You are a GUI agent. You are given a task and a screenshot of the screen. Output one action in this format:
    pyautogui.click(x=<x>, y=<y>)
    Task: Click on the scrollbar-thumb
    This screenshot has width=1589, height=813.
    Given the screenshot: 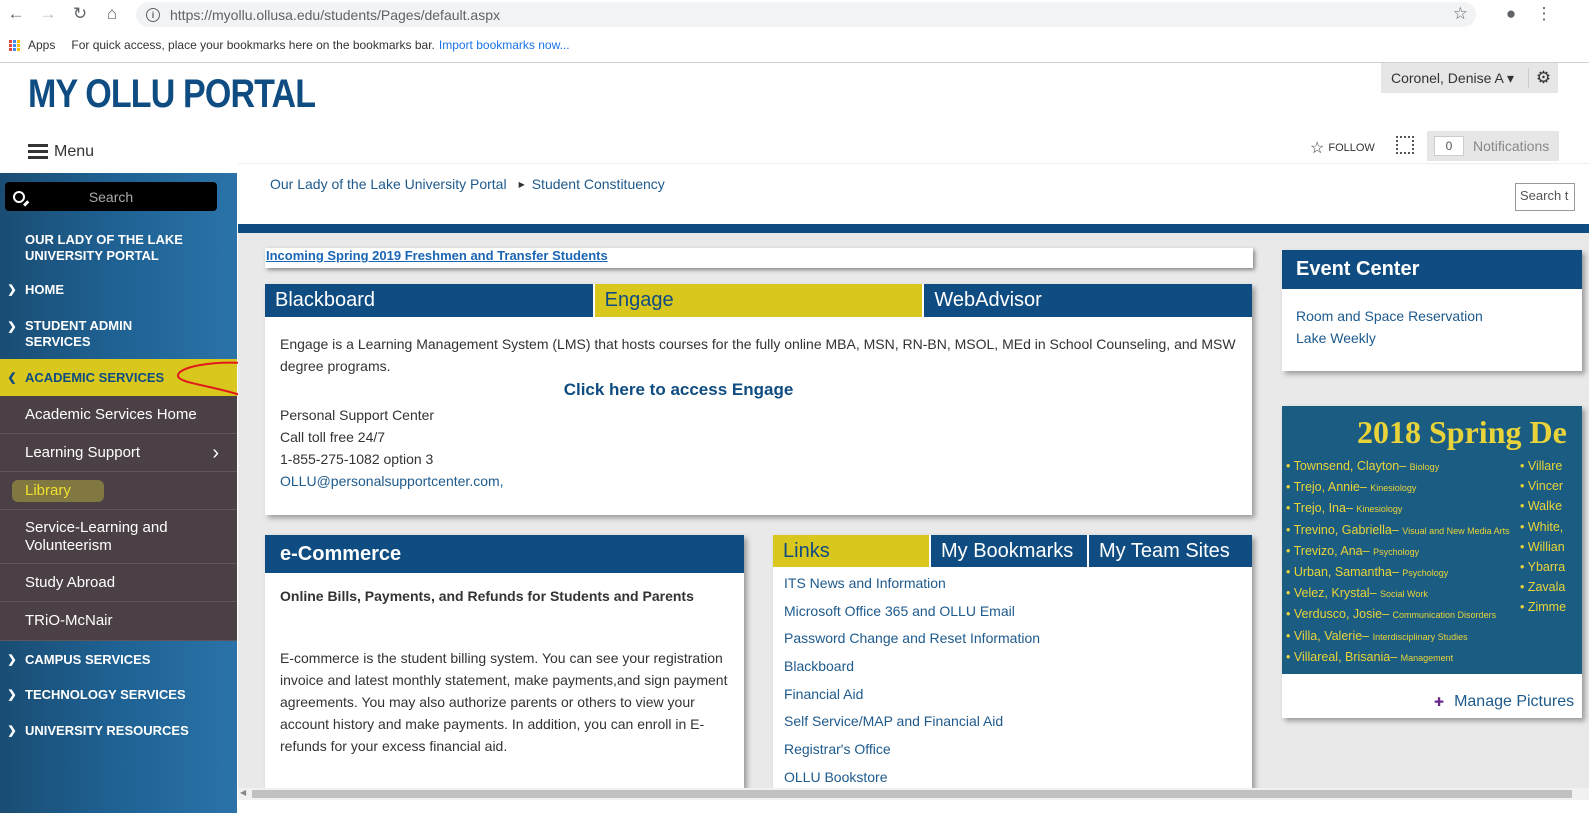 What is the action you would take?
    pyautogui.click(x=912, y=794)
    